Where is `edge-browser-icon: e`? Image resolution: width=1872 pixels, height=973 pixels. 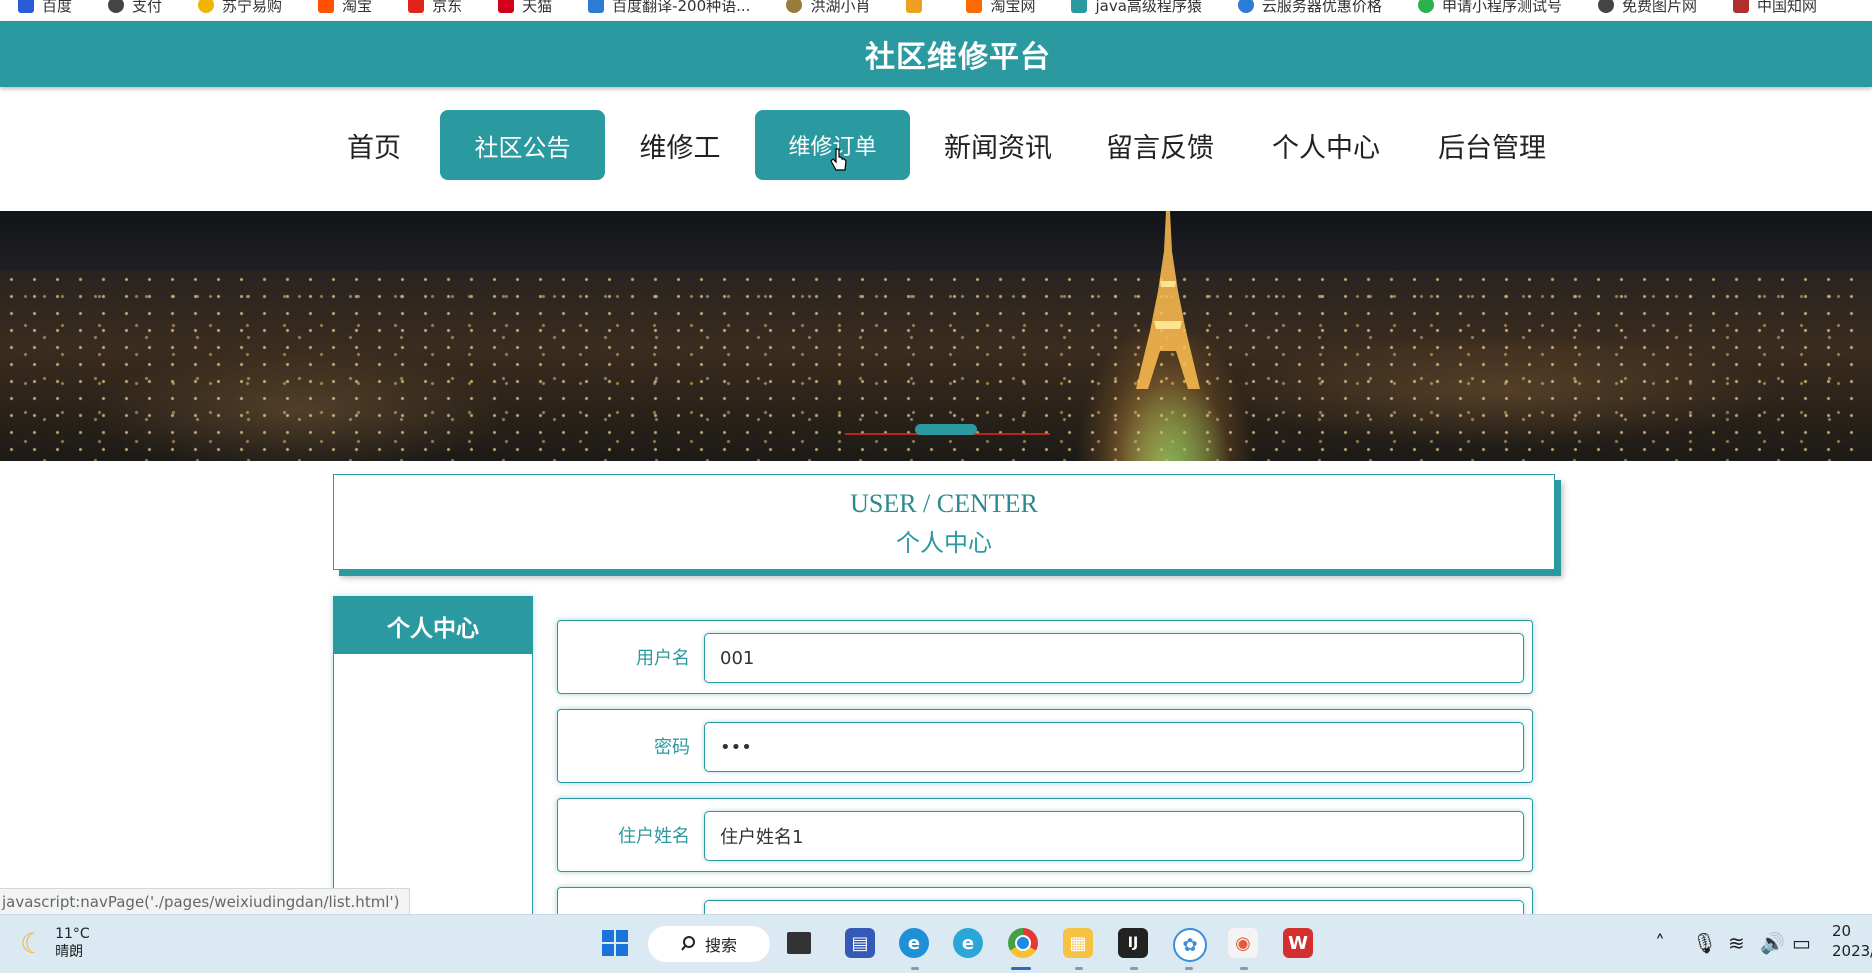
edge-browser-icon: e is located at coordinates (914, 943).